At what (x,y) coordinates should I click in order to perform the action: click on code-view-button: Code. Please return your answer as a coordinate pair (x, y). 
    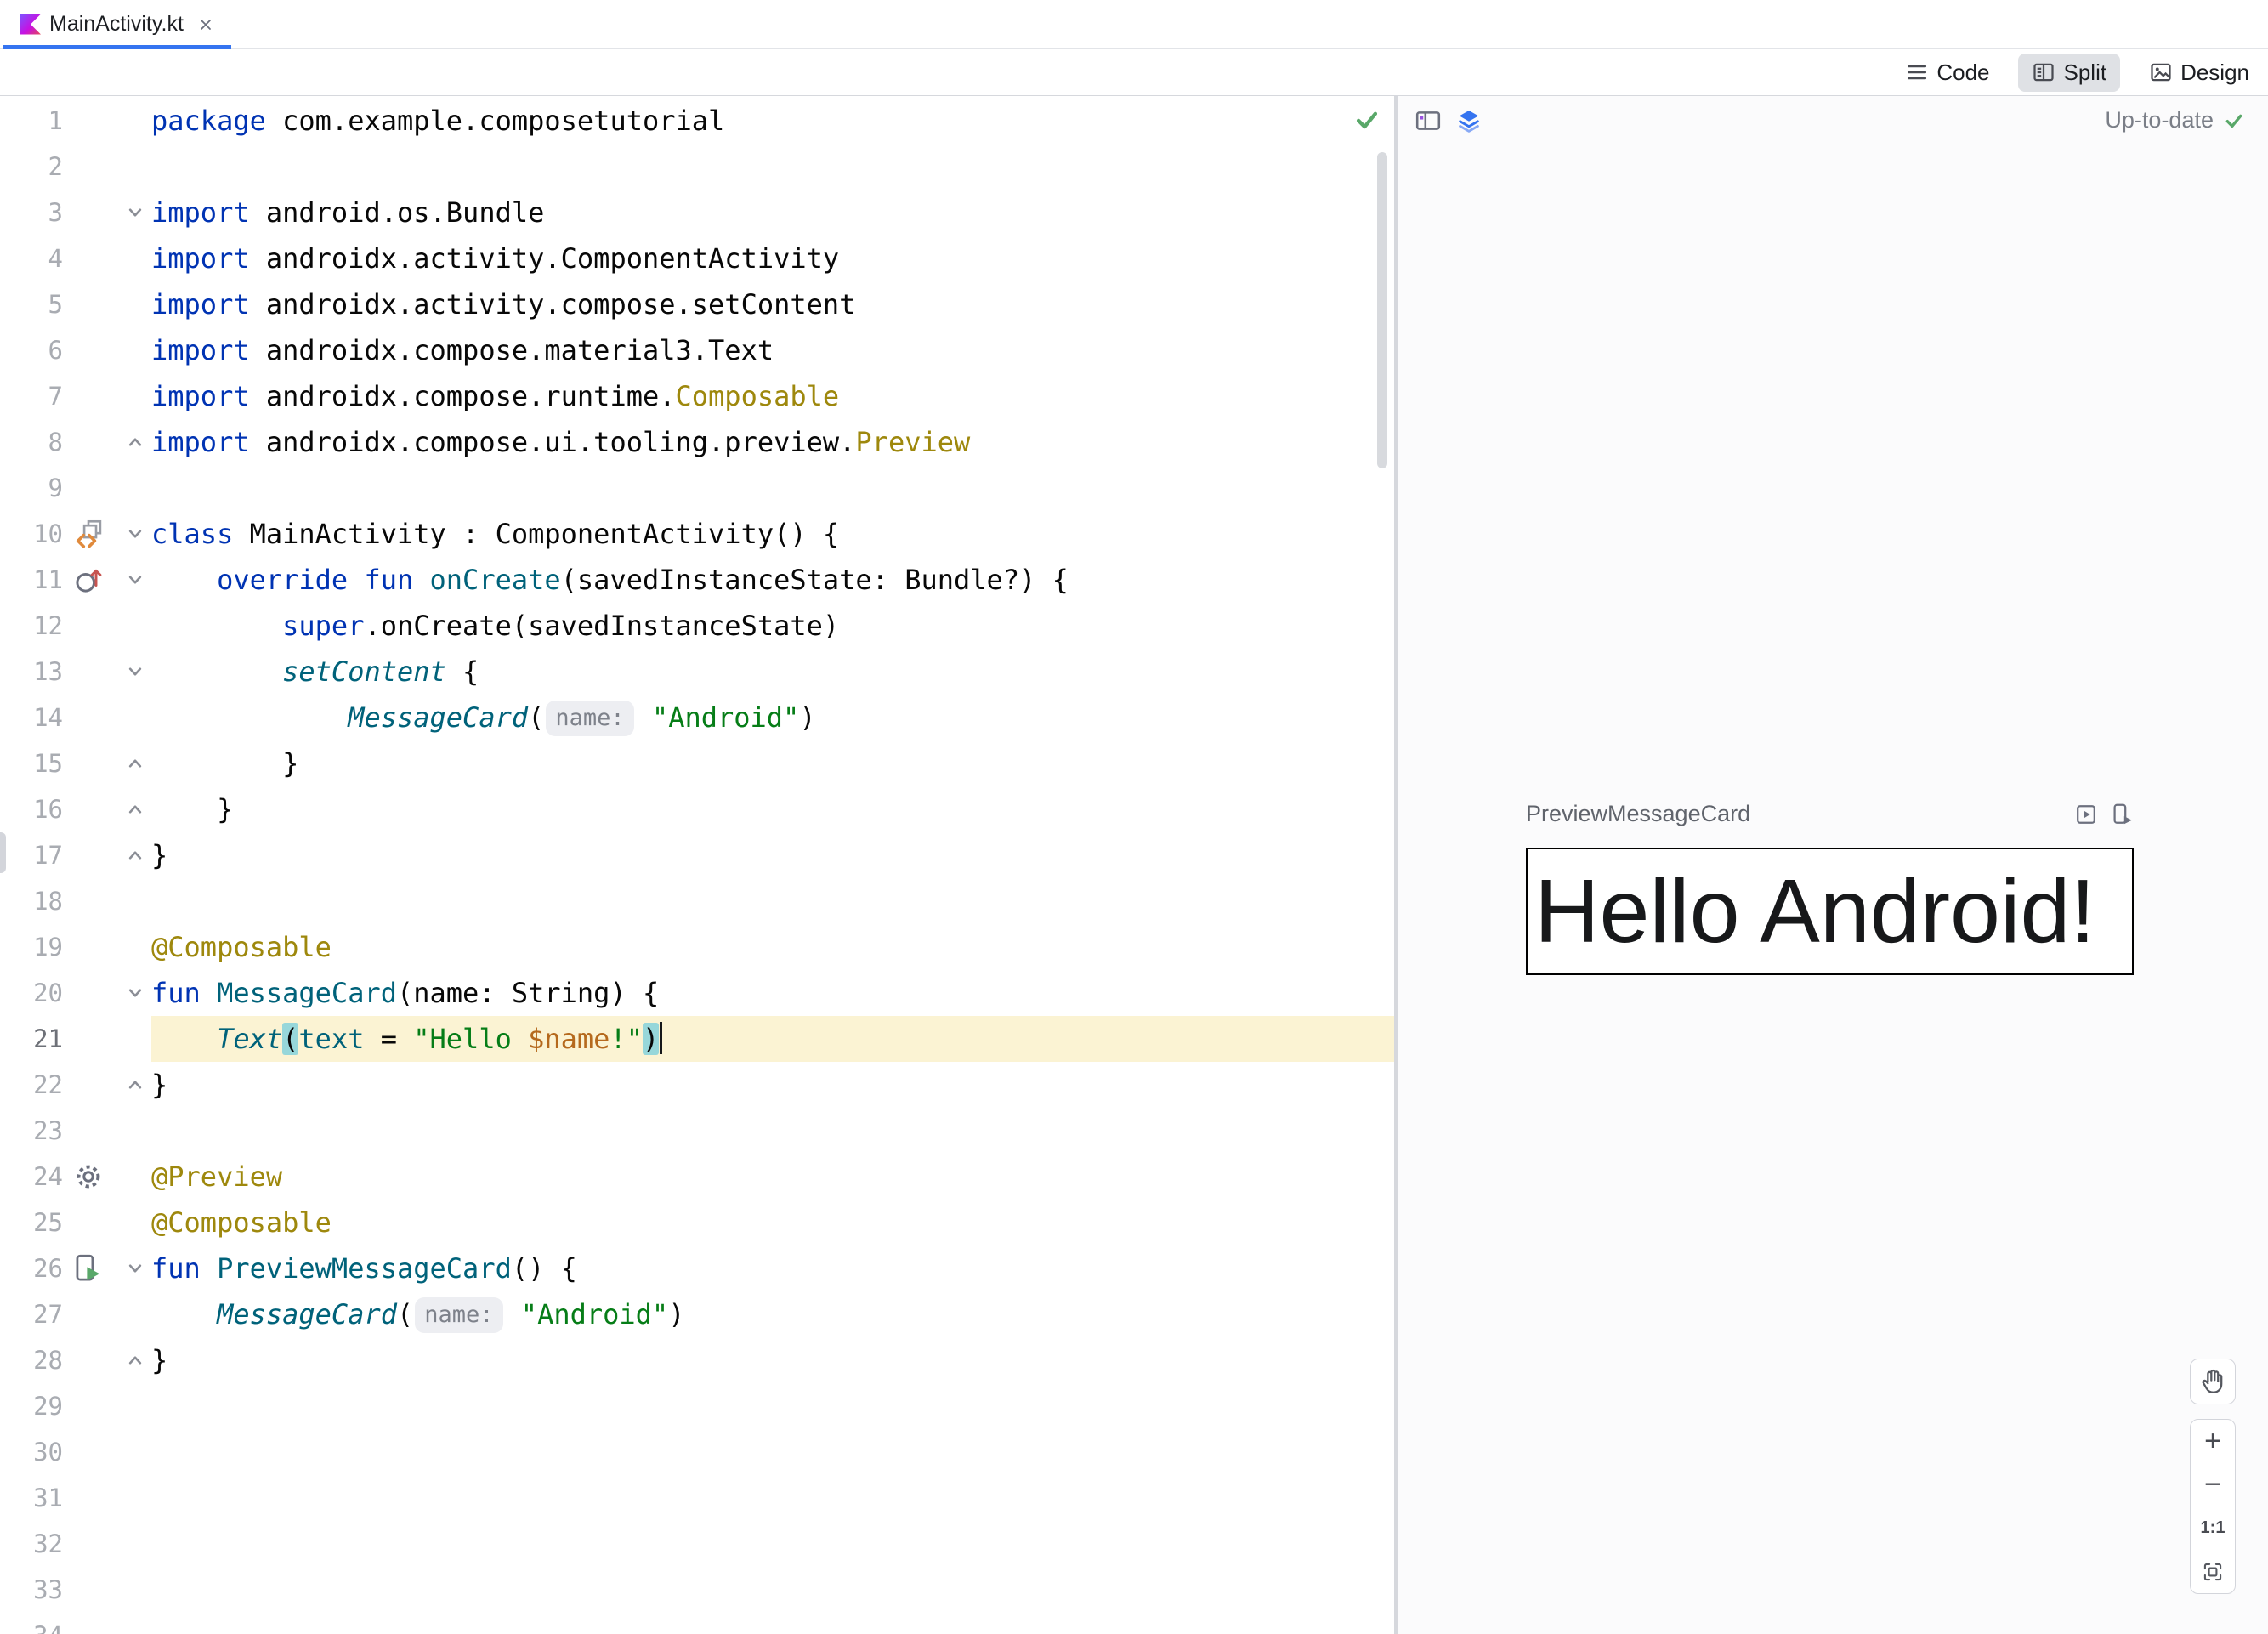
    Looking at the image, I should click on (1947, 73).